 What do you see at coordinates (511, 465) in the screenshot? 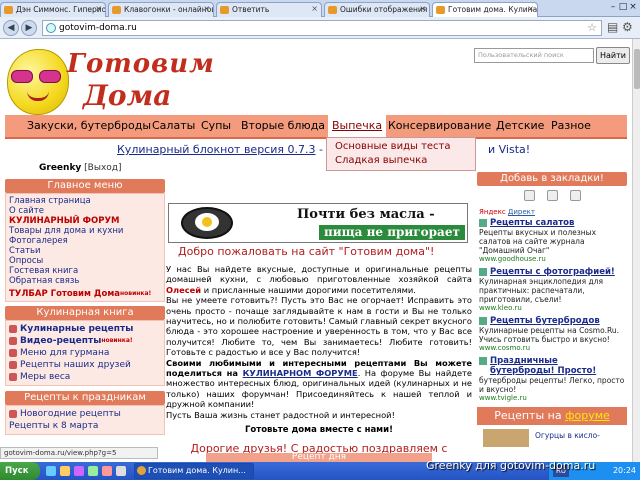
I see `watermark: Greenky для gotovim-doma.ru` at bounding box center [511, 465].